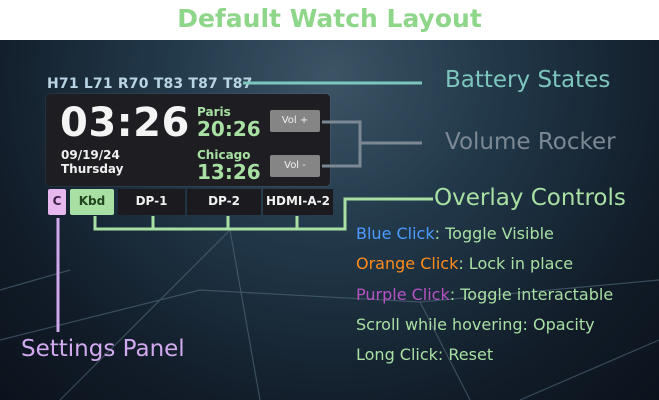  Describe the element at coordinates (395, 233) in the screenshot. I see `blue-click-label: Blue Click` at that location.